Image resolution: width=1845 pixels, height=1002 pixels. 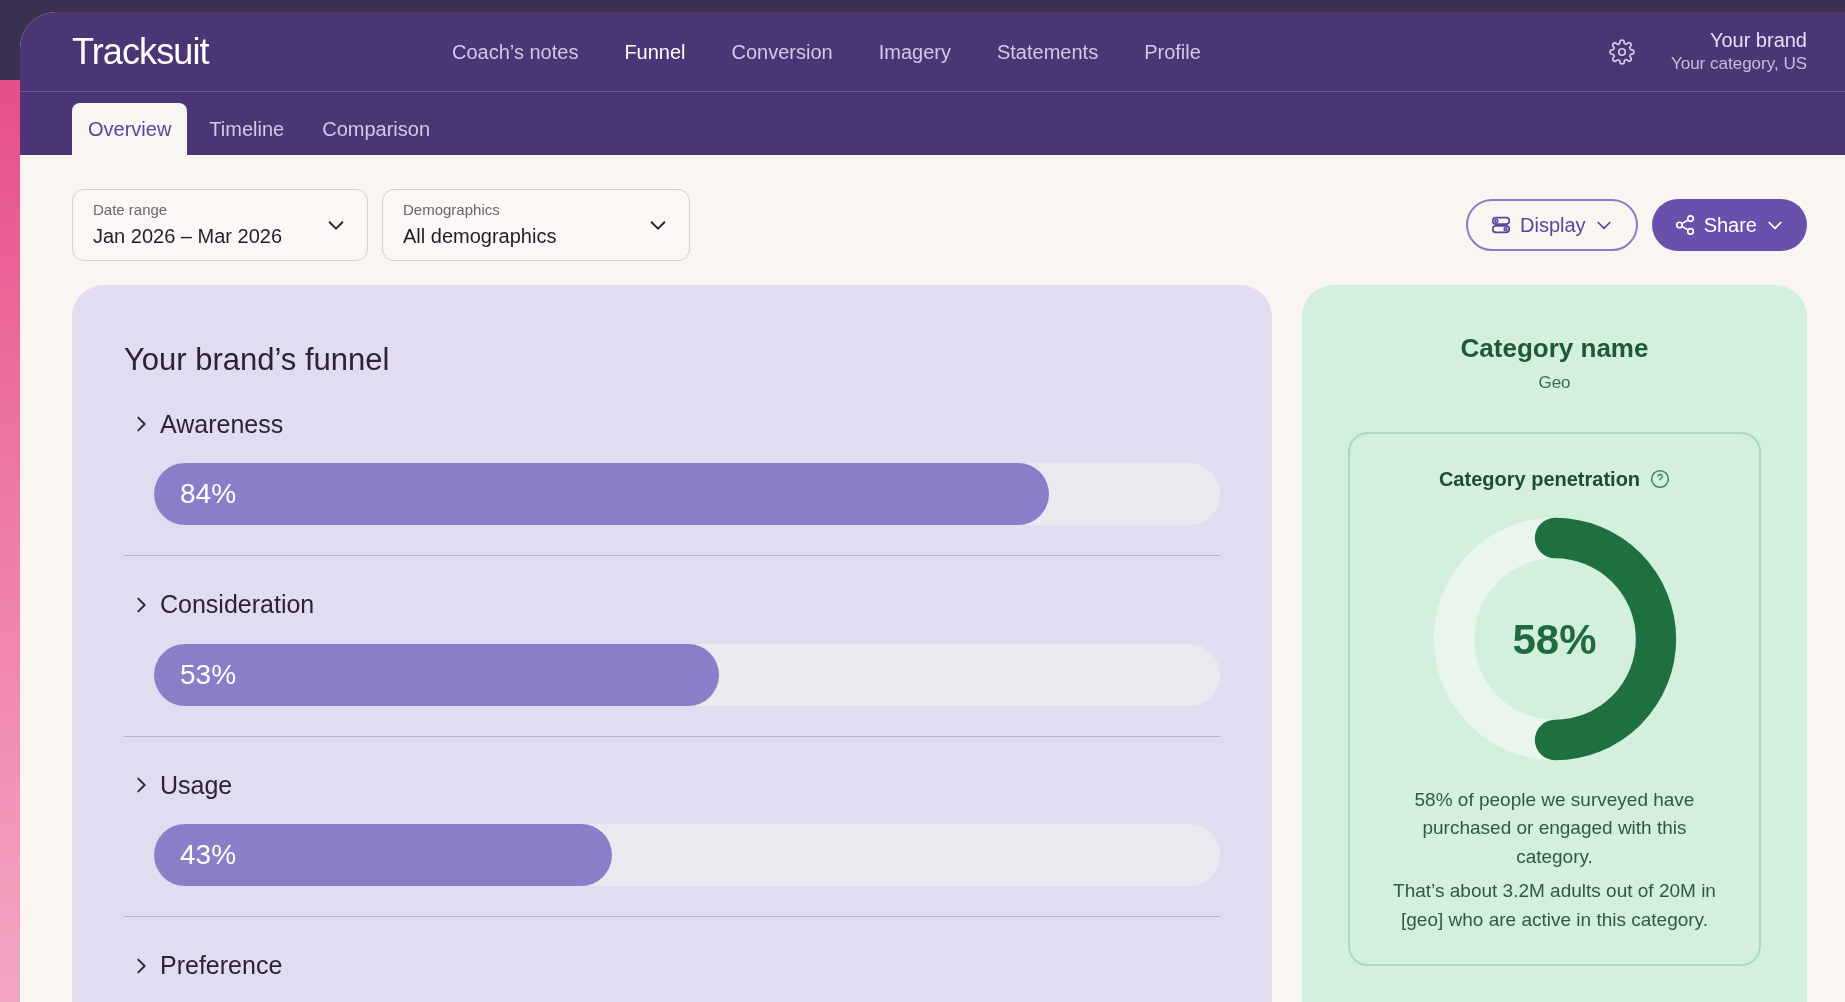 What do you see at coordinates (376, 129) in the screenshot?
I see `sub-tab: Comparison` at bounding box center [376, 129].